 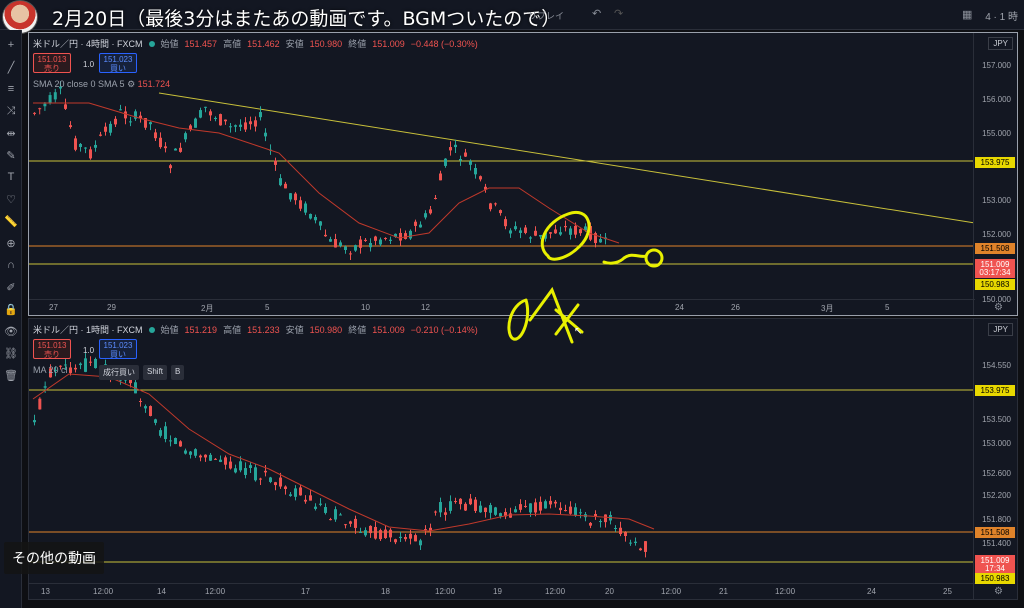 I want to click on link-icon: ⛓, so click(x=11, y=353).